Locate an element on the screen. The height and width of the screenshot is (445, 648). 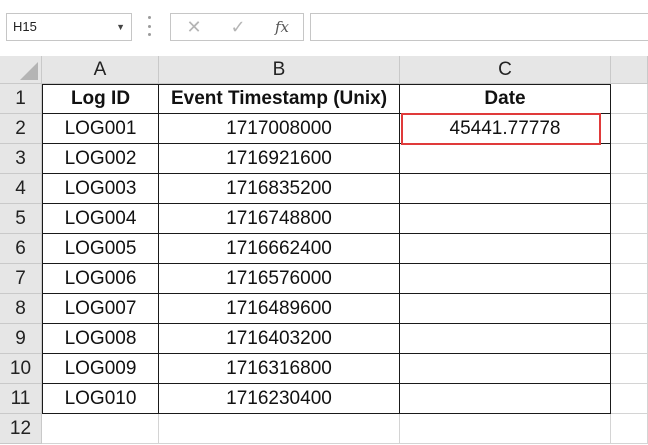
table-cell: 1716662400 is located at coordinates (279, 249).